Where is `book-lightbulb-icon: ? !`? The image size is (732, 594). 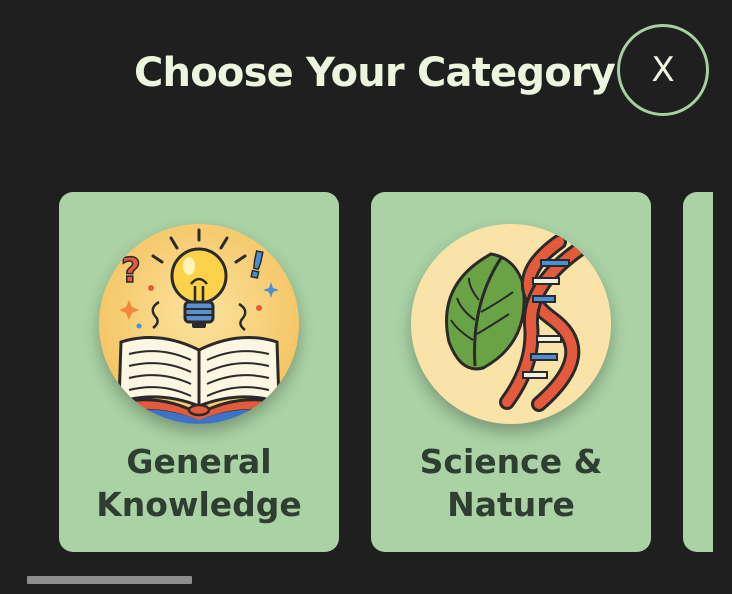 book-lightbulb-icon: ? ! is located at coordinates (199, 324).